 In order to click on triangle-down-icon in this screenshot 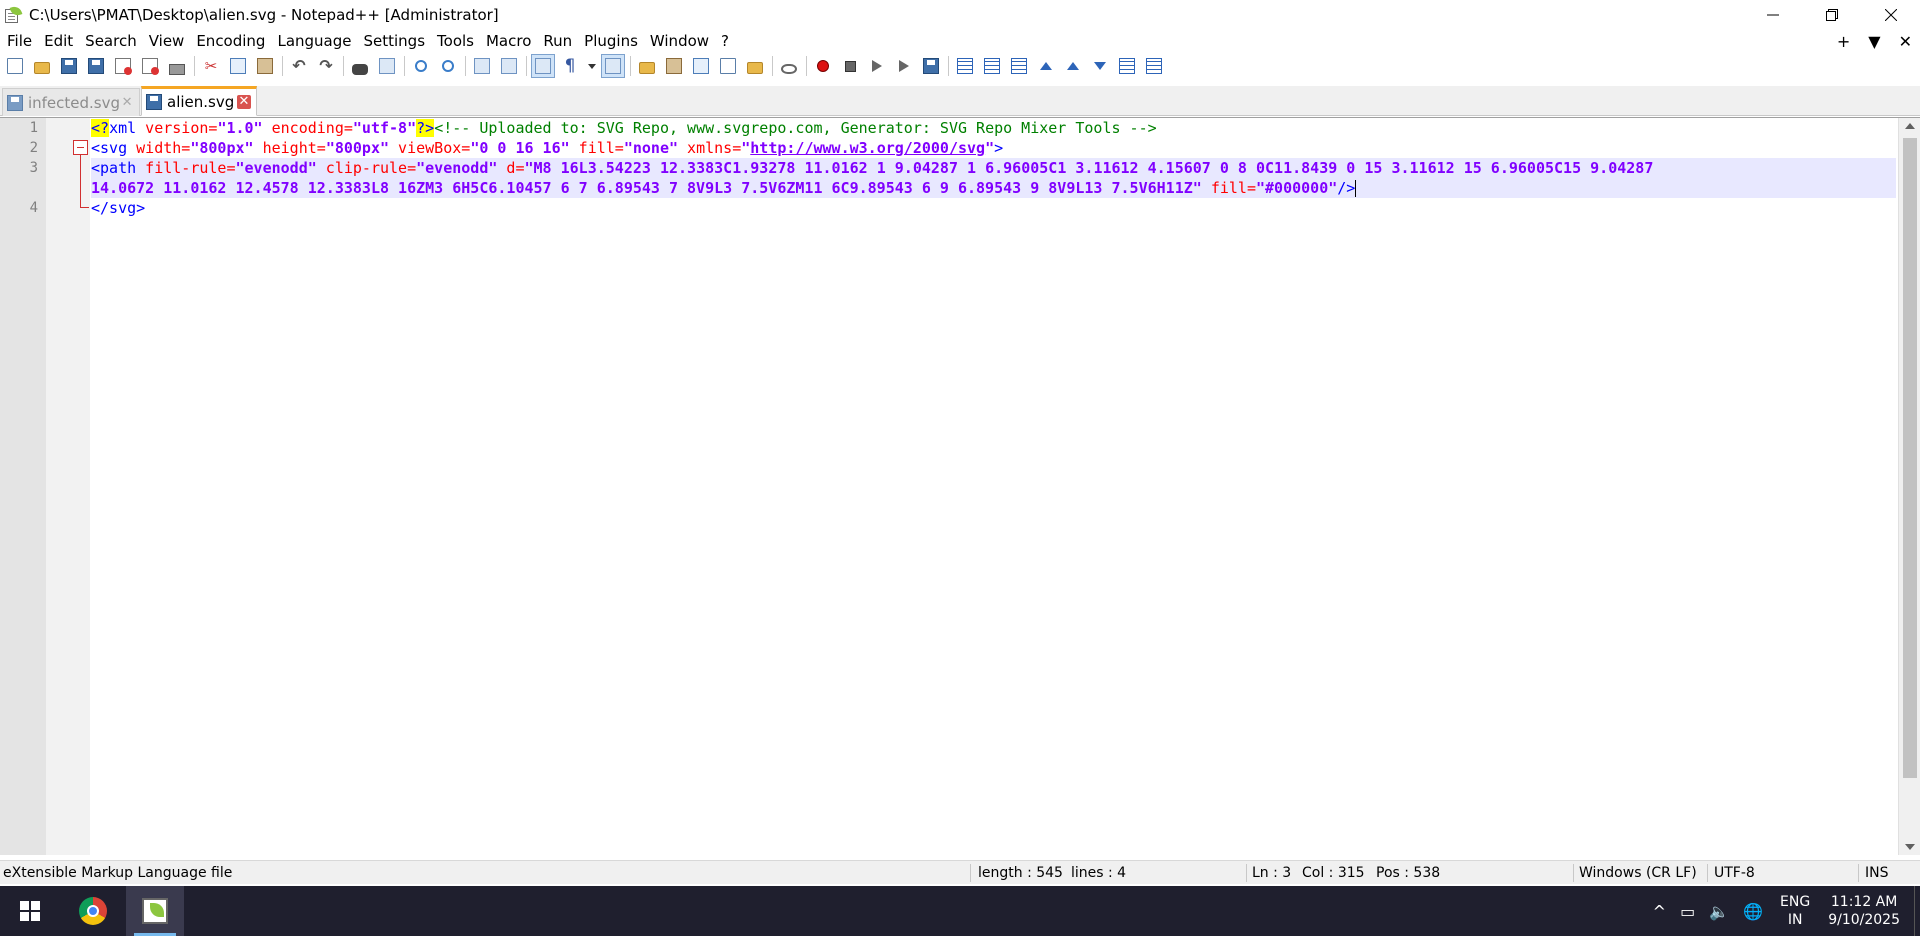, I will do `click(1100, 66)`.